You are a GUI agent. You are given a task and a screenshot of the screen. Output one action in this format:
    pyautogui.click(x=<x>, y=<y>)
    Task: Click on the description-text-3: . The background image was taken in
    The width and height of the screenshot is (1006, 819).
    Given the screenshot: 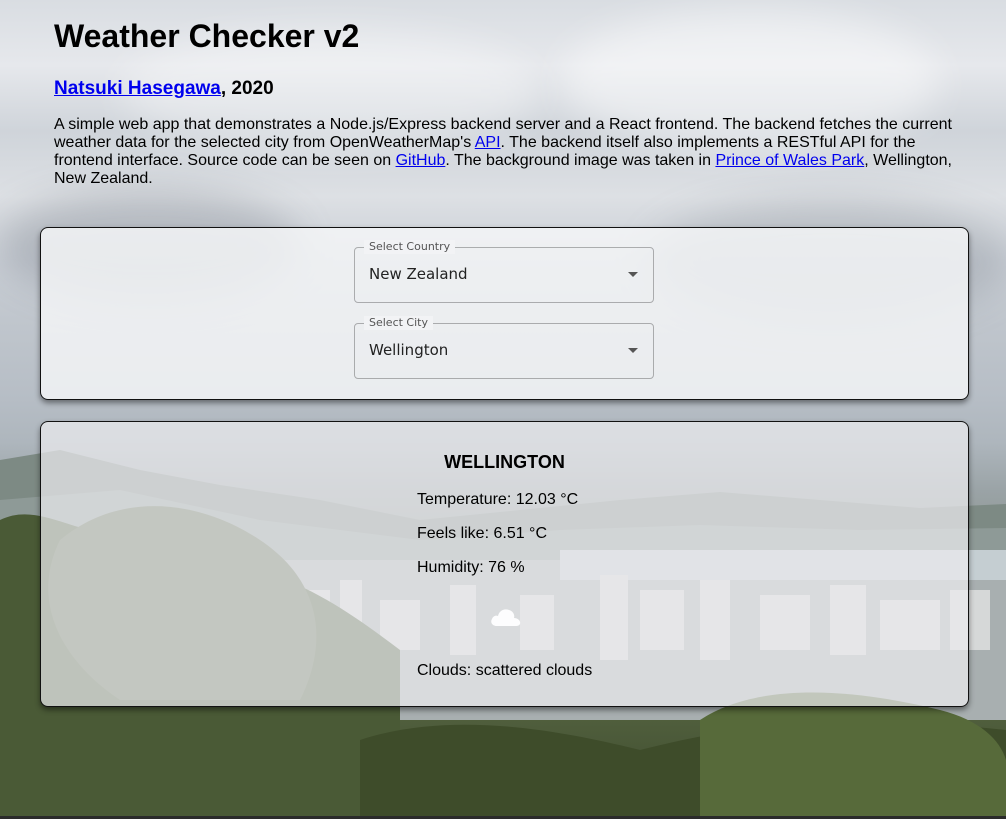 What is the action you would take?
    pyautogui.click(x=580, y=160)
    